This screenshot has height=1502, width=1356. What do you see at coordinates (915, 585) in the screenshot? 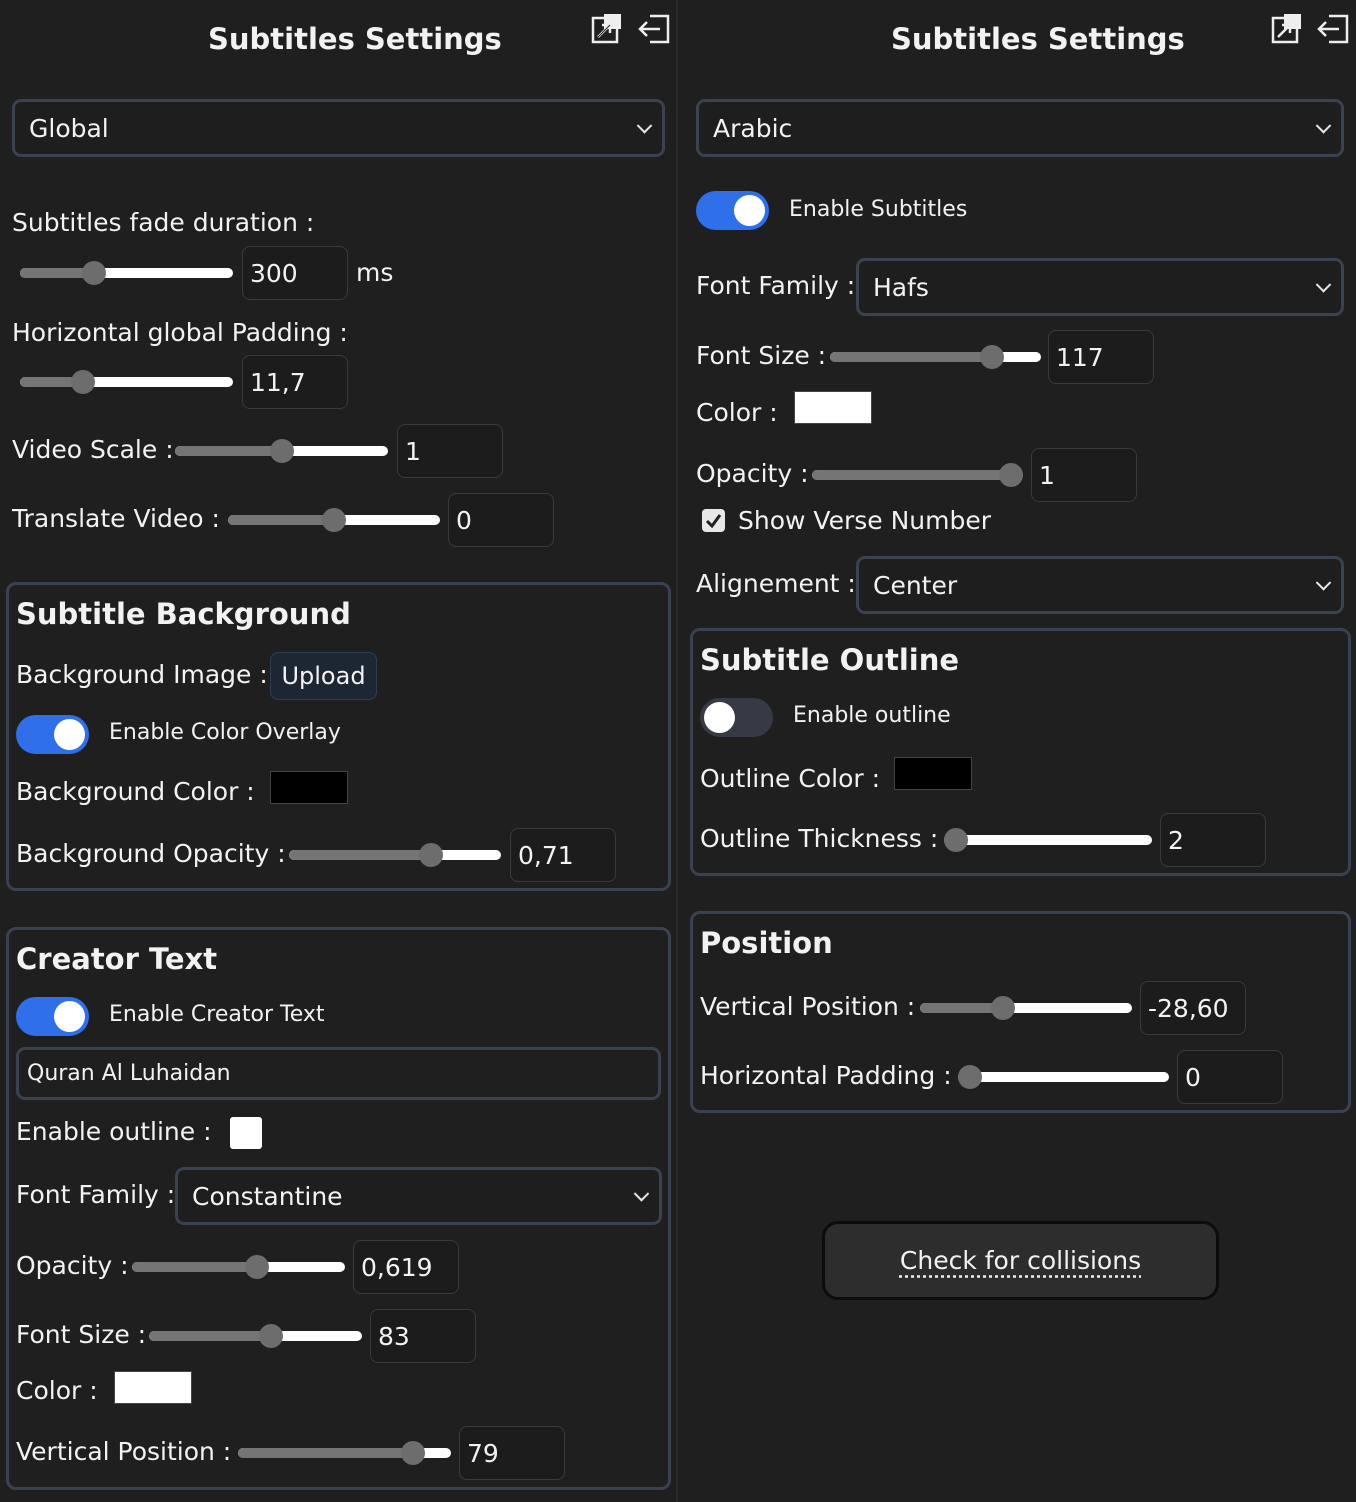
I see `alignment-value: Center` at bounding box center [915, 585].